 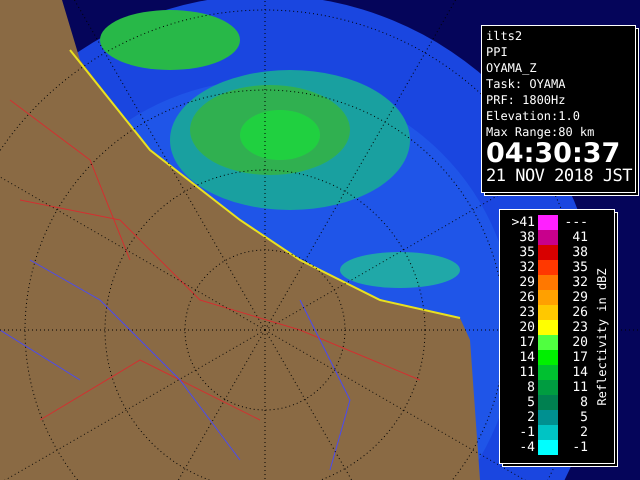 What do you see at coordinates (580, 342) in the screenshot?
I see `legend-high-value: 20` at bounding box center [580, 342].